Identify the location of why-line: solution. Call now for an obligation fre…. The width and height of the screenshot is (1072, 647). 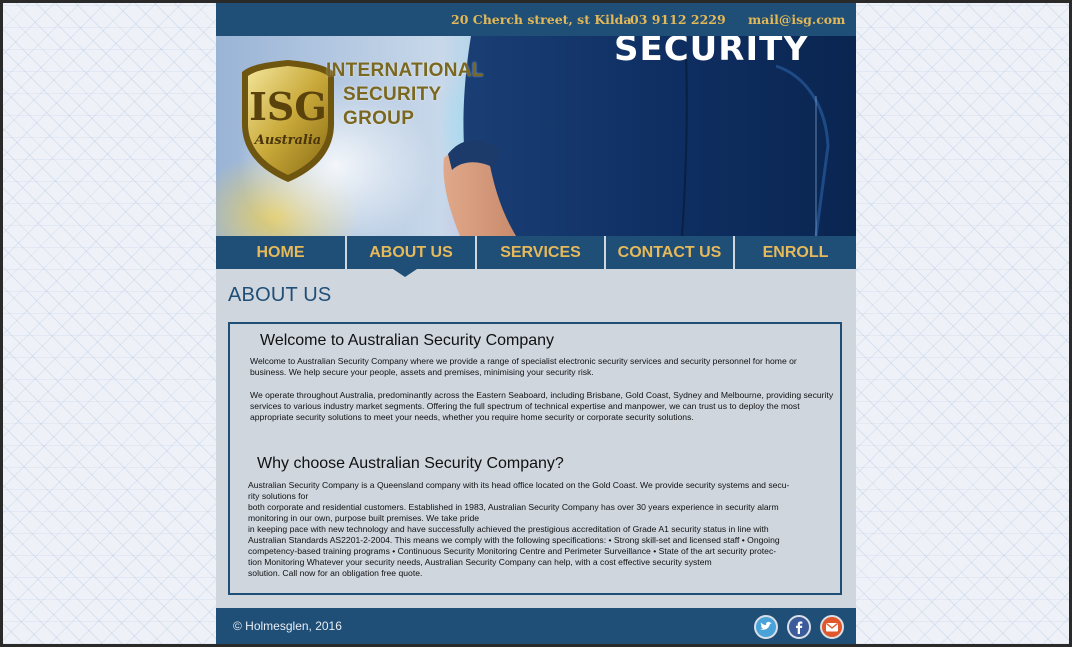
(335, 573).